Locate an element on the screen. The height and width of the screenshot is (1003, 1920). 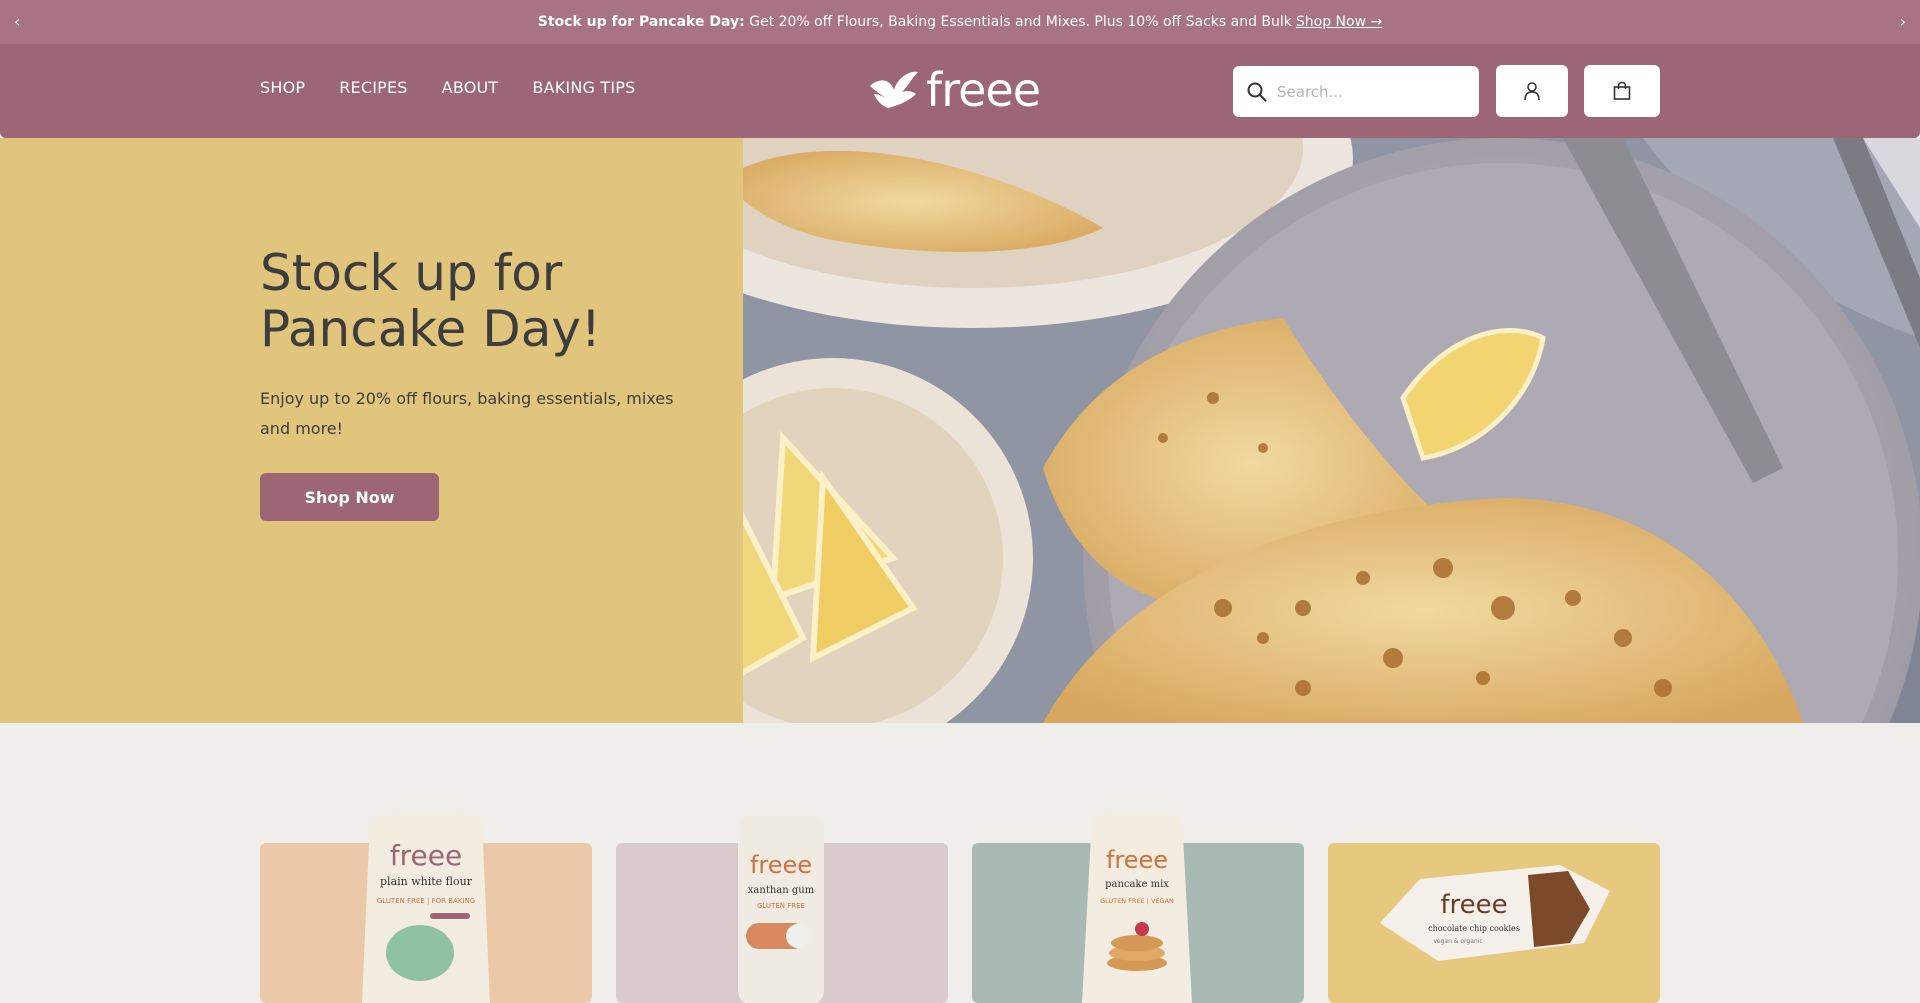
search-input is located at coordinates (1372, 91).